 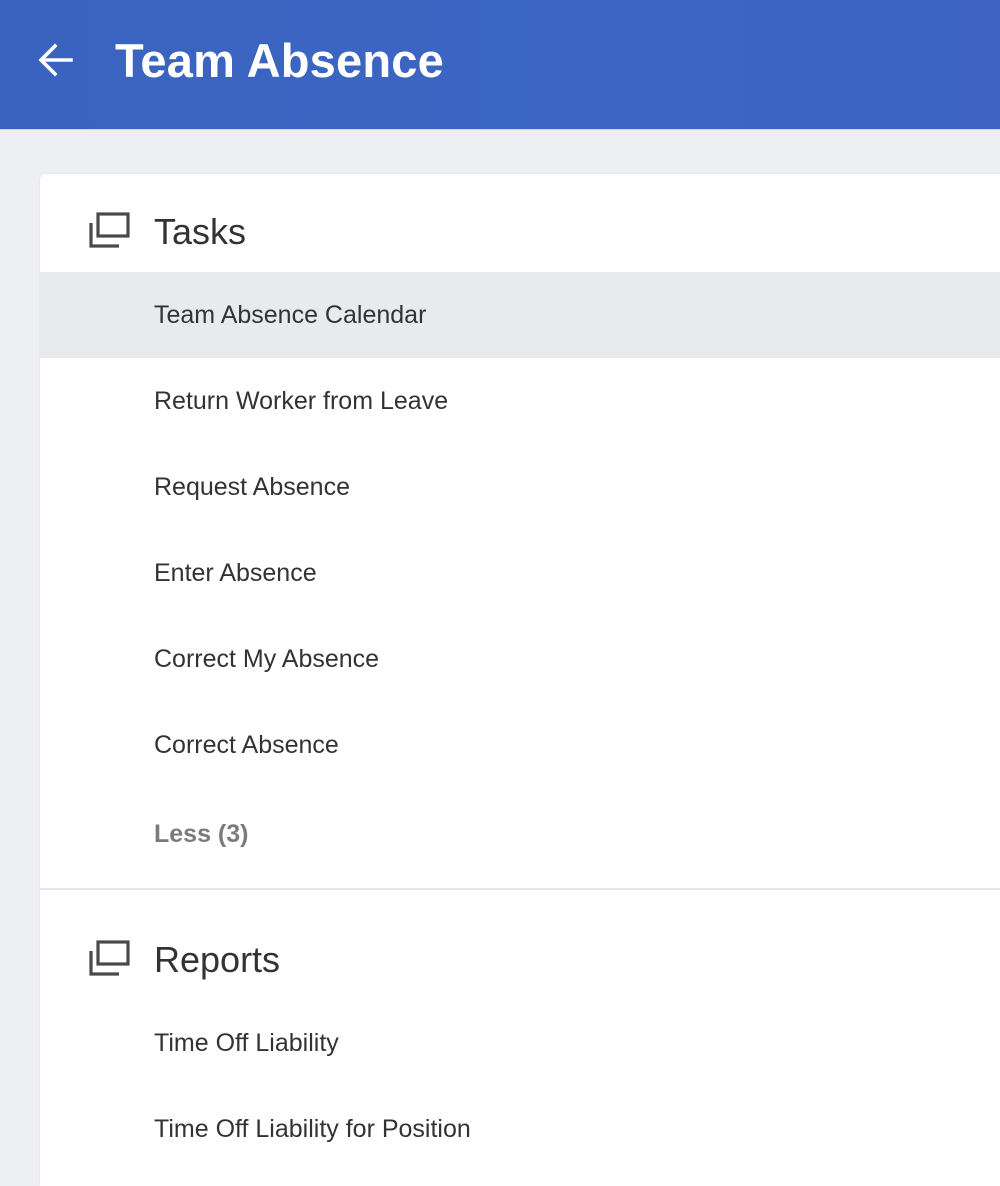 What do you see at coordinates (520, 401) in the screenshot?
I see `task-item-return-worker-from-leave: Return Worker from Leave` at bounding box center [520, 401].